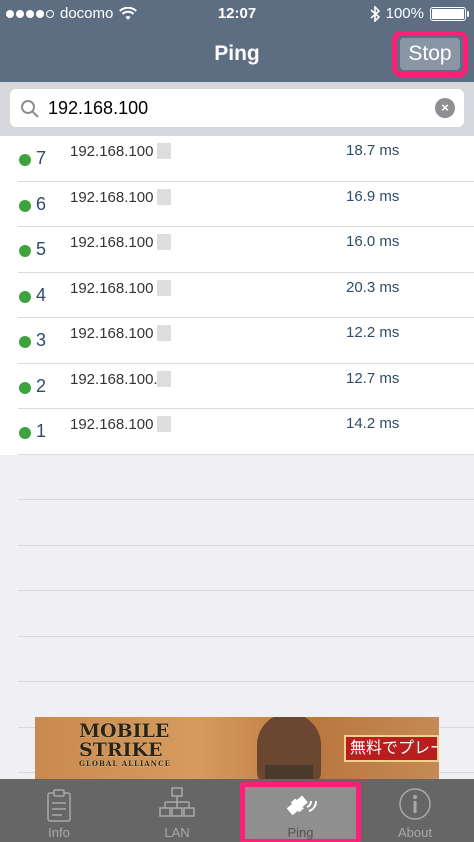  Describe the element at coordinates (237, 432) in the screenshot. I see `ping-result-row: 1 192.168.100 14.2 ms` at that location.